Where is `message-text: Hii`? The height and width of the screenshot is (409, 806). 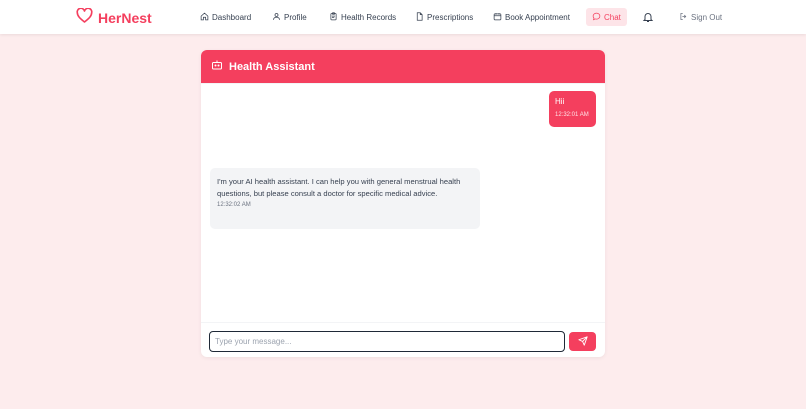 message-text: Hii is located at coordinates (560, 101).